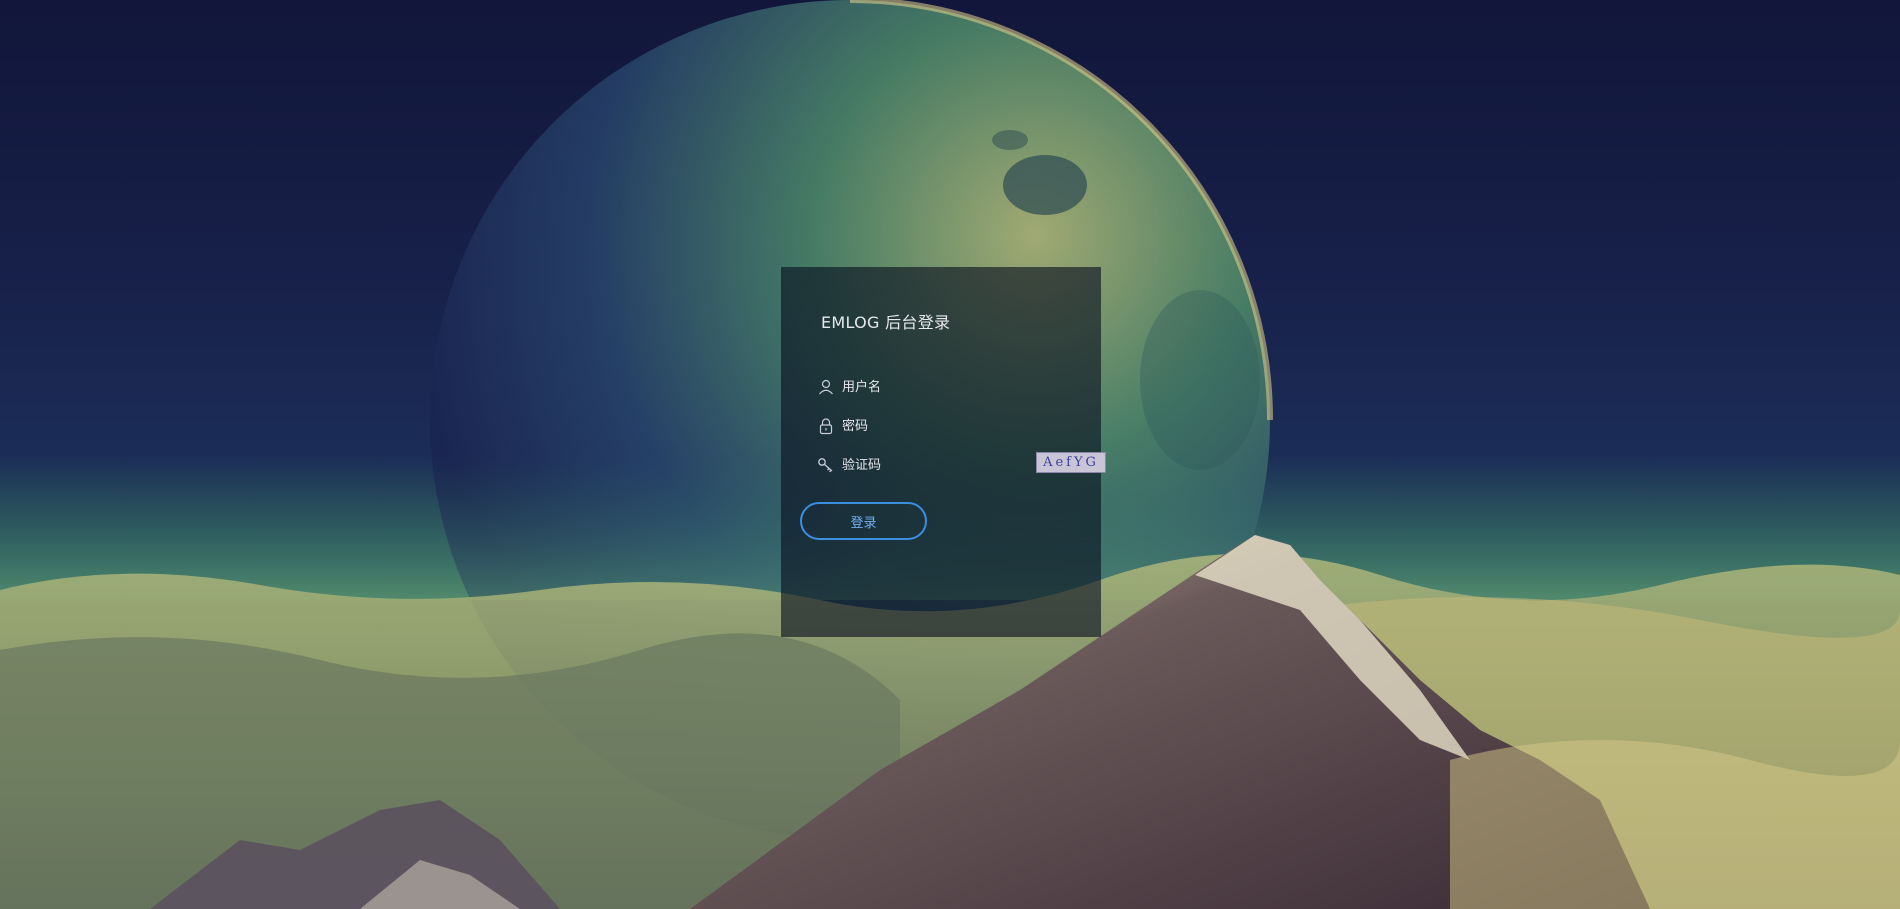 The height and width of the screenshot is (909, 1900). Describe the element at coordinates (886, 322) in the screenshot. I see `login-title: EMLOG 后台登录` at that location.